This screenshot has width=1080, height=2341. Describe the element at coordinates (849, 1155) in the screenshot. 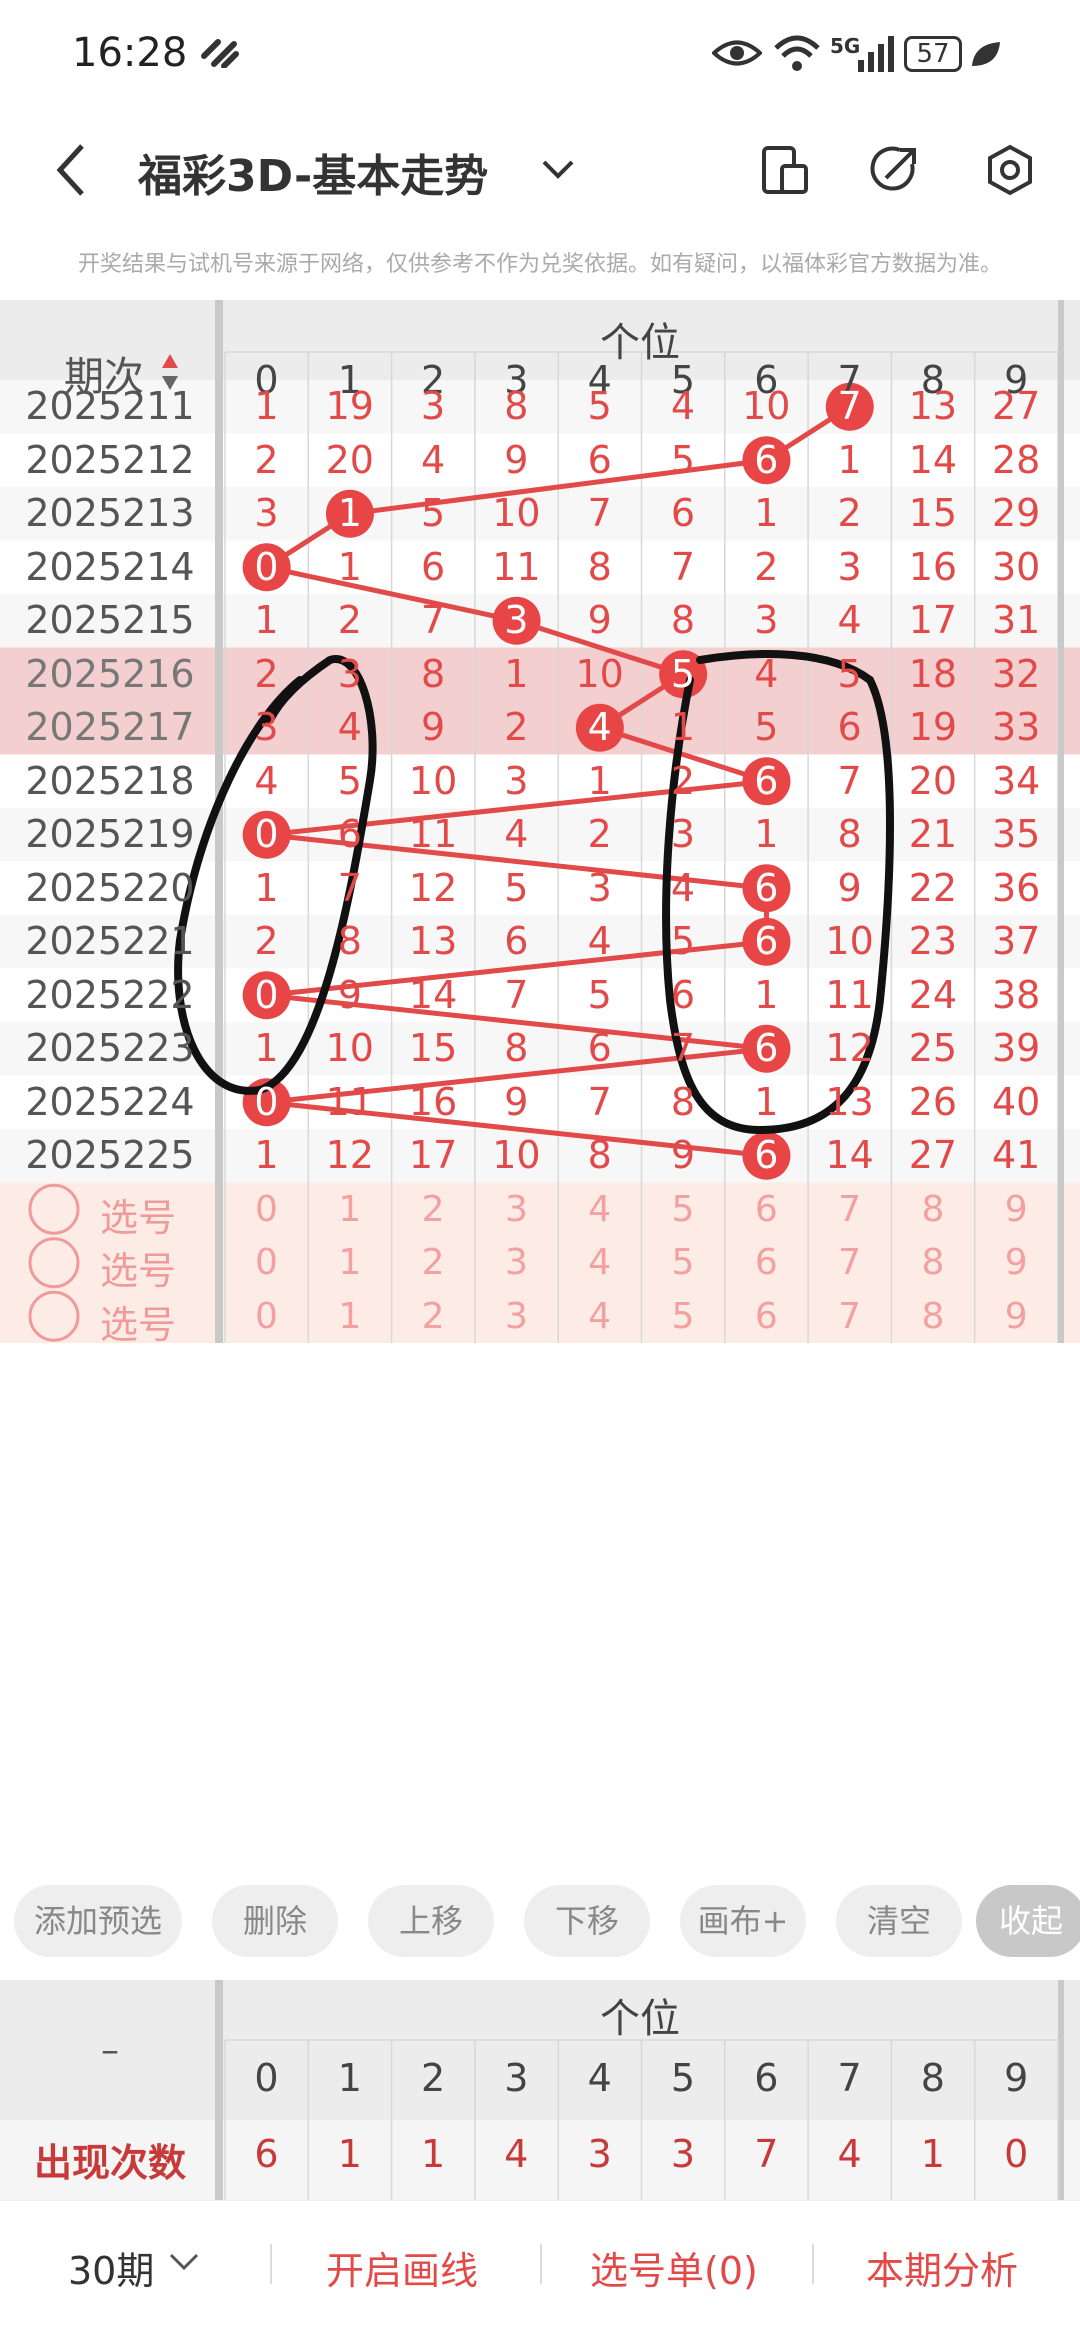

I see `omission-value: 14` at that location.